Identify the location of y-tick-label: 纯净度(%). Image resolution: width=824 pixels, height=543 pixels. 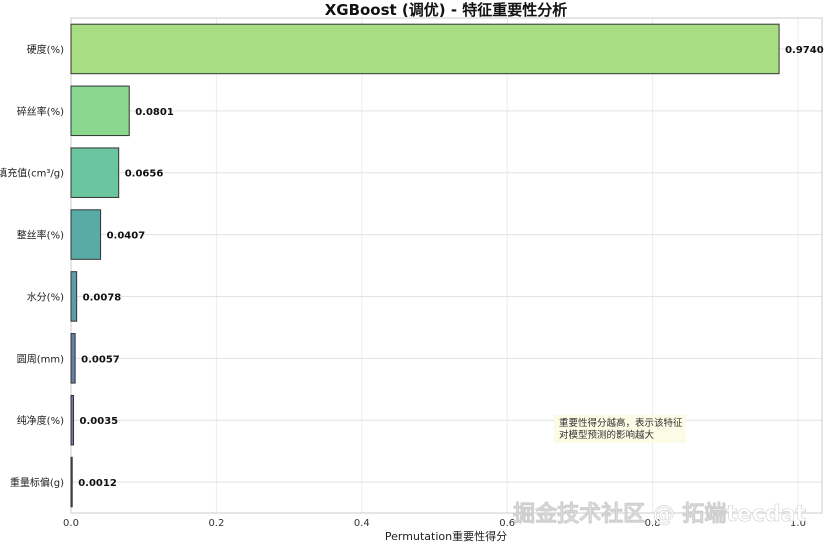
(40, 420).